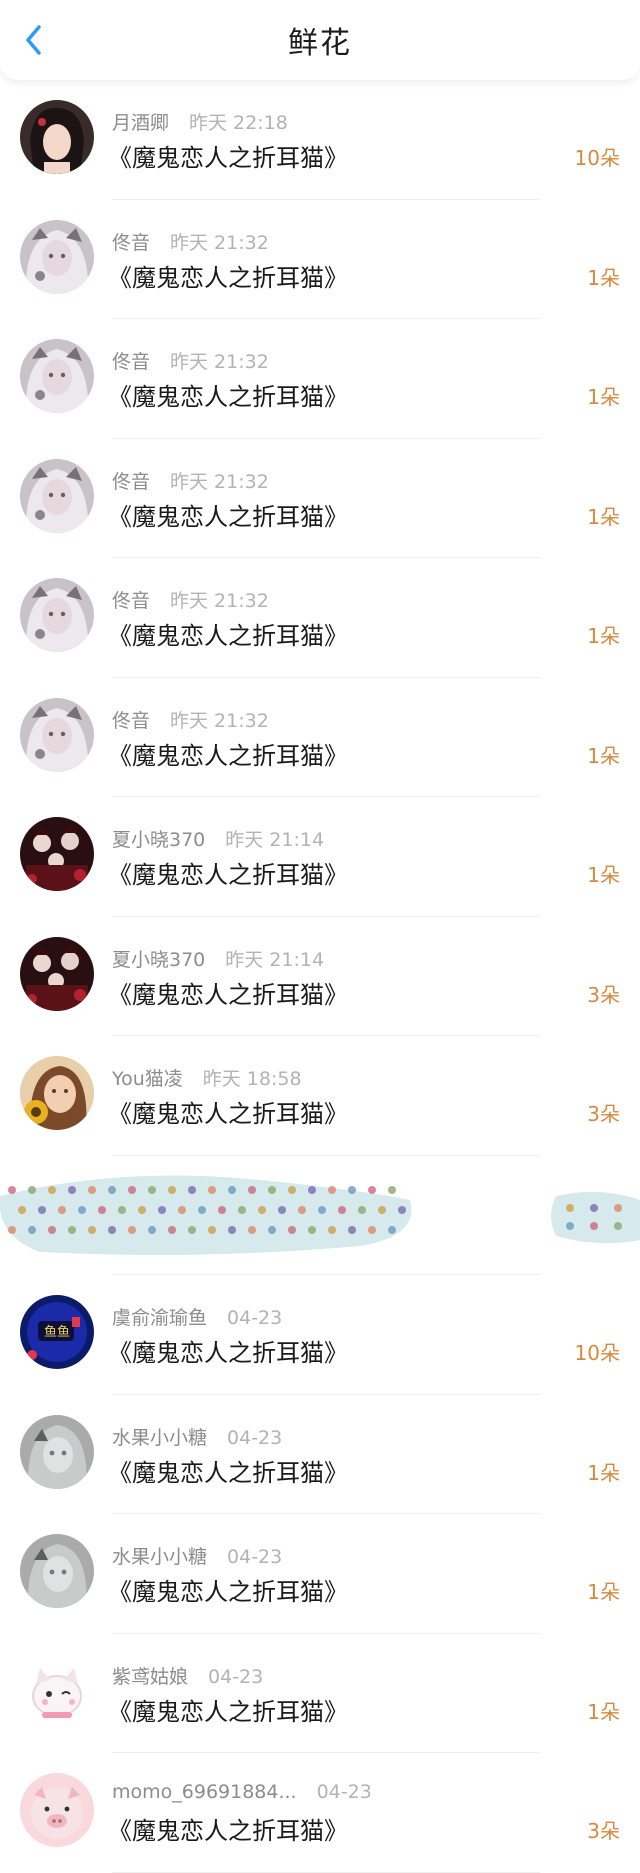 The width and height of the screenshot is (640, 1873). I want to click on list-item: 紫鸢姑娘 04-23 《魔鬼恋人之折耳猫》 1朵, so click(320, 1694).